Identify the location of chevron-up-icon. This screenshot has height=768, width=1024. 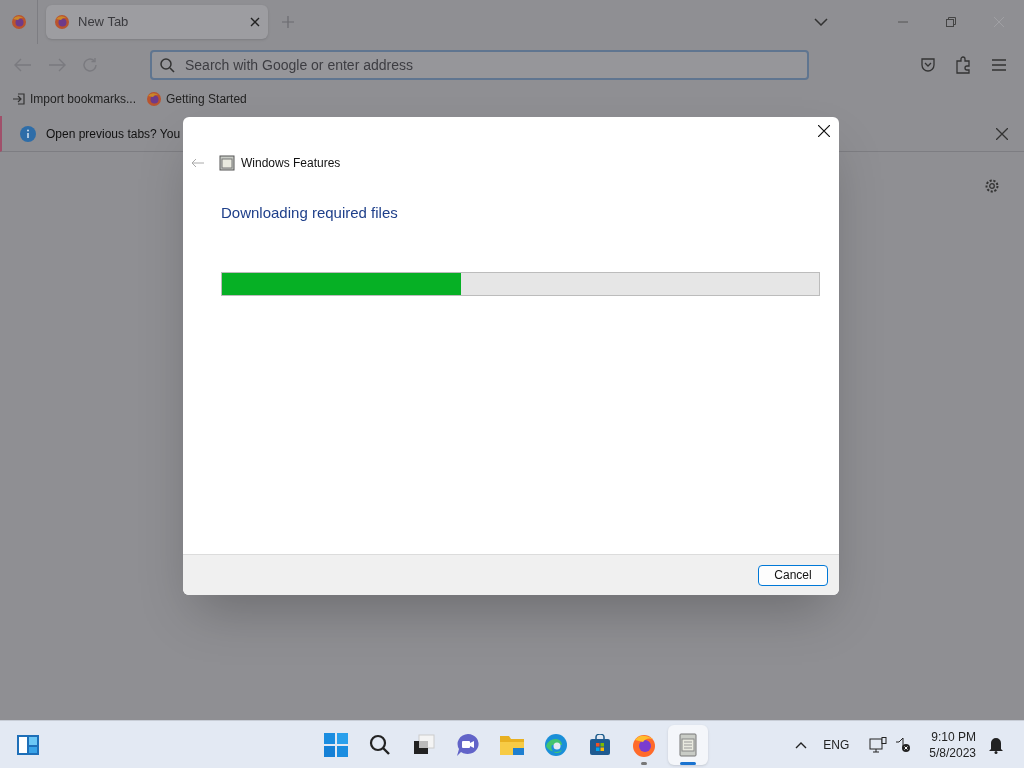
(801, 744).